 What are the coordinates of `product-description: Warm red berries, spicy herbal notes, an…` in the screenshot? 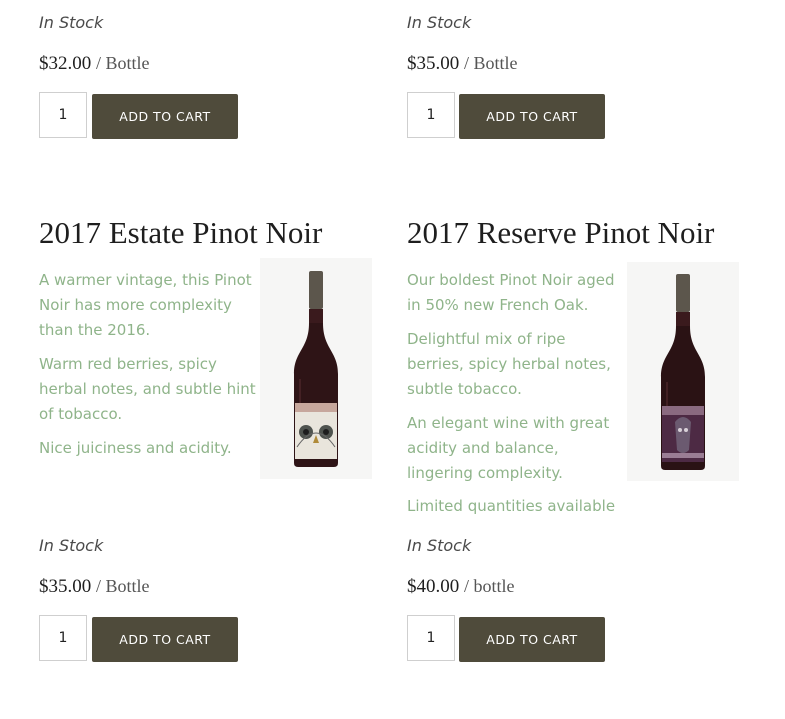 It's located at (147, 389).